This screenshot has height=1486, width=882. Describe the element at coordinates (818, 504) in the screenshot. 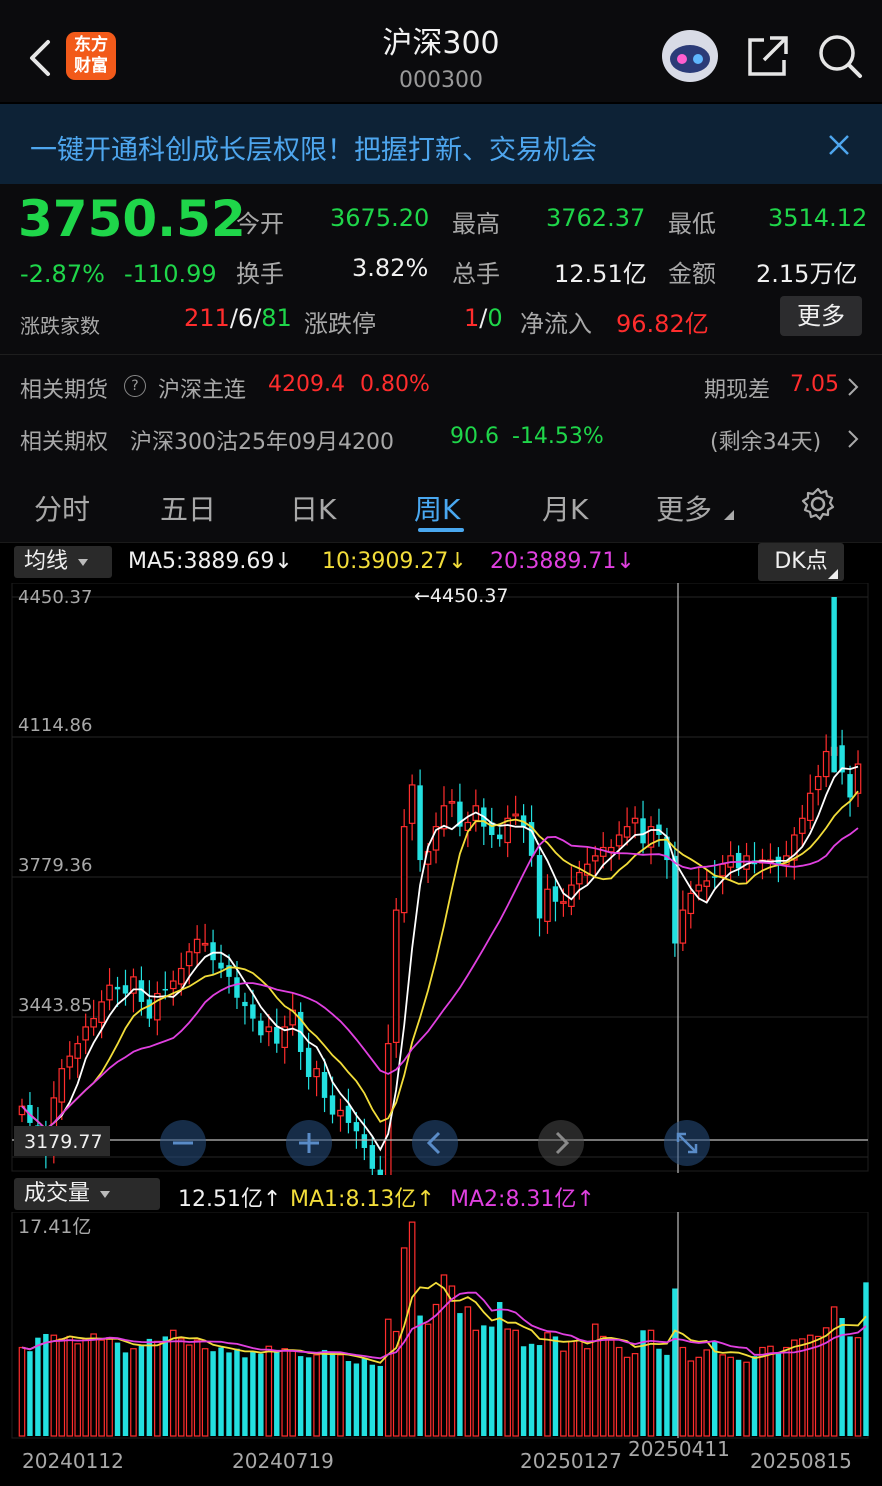

I see `settings-gear-icon` at that location.